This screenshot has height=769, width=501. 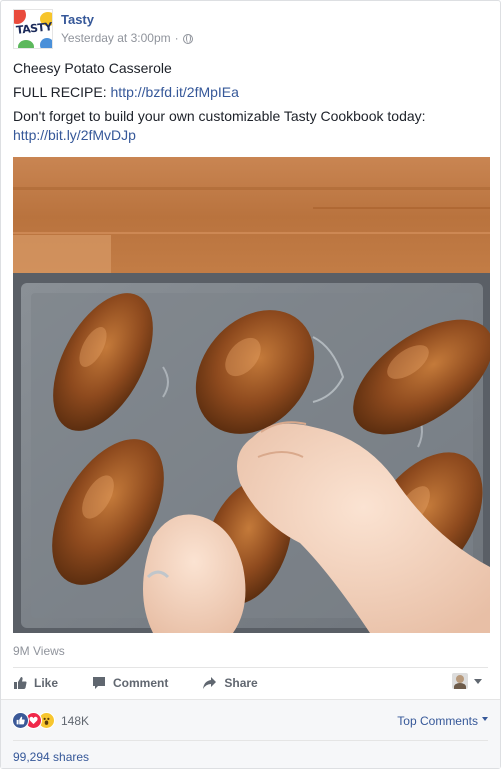 I want to click on action-bar: Like Comment Share, so click(x=250, y=683).